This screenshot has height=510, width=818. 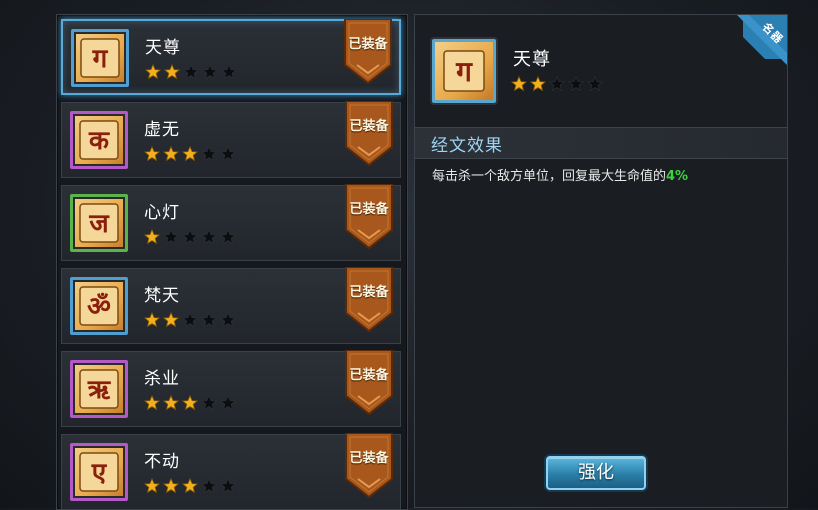 I want to click on sanskrit-glyph-icon: ए, so click(x=99, y=472).